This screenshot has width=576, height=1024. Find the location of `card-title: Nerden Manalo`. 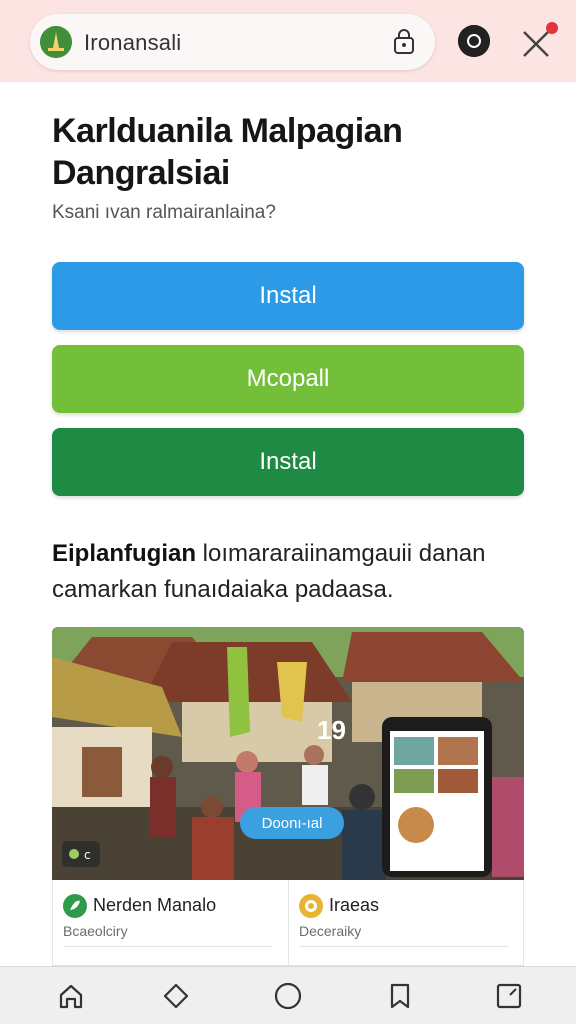

card-title: Nerden Manalo is located at coordinates (155, 905).